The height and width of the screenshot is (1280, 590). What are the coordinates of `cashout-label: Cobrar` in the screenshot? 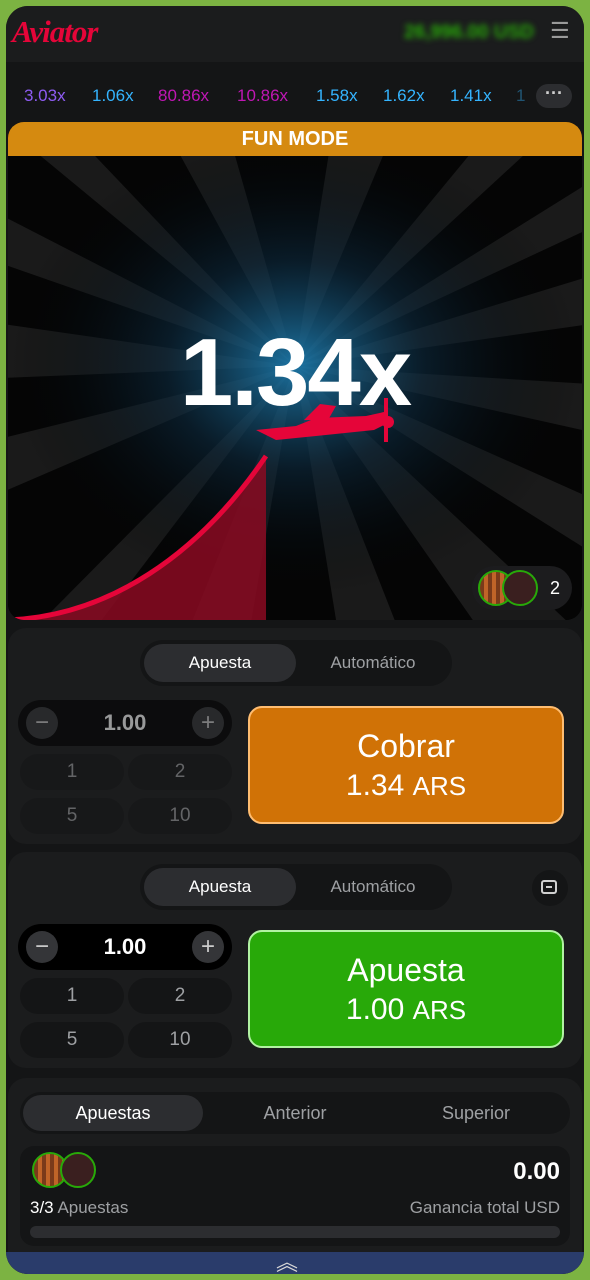 It's located at (406, 746).